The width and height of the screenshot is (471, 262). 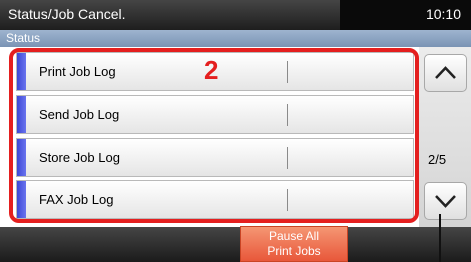 I want to click on chevron-down-icon, so click(x=445, y=201).